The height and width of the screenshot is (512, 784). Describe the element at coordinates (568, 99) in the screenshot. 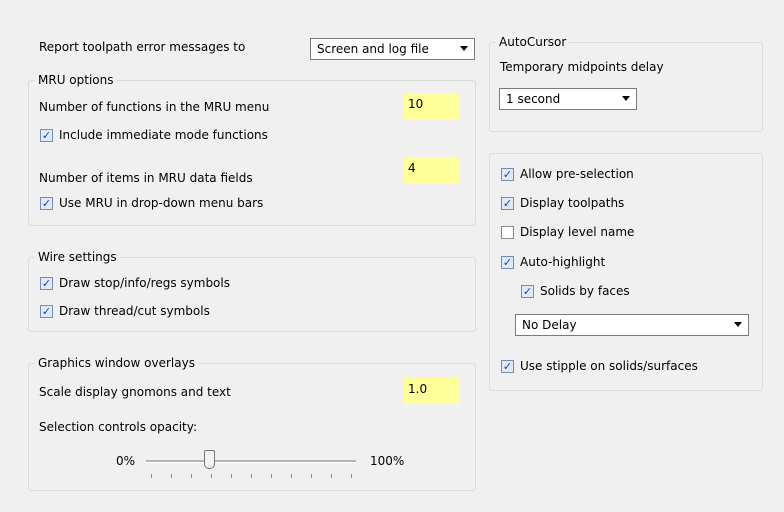

I see `midpoints-delay-dropdown: 1 second` at that location.